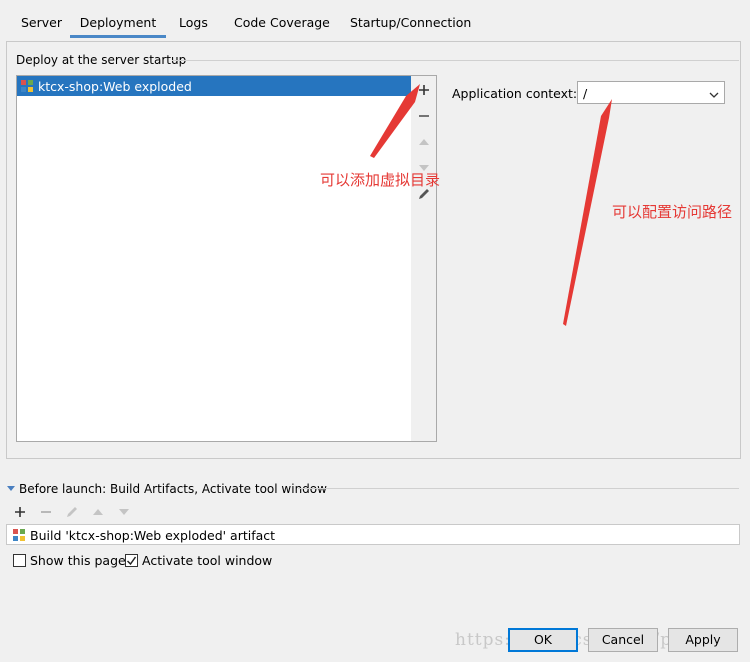 The height and width of the screenshot is (662, 750). What do you see at coordinates (78, 560) in the screenshot?
I see `show-page-label: Show this page` at bounding box center [78, 560].